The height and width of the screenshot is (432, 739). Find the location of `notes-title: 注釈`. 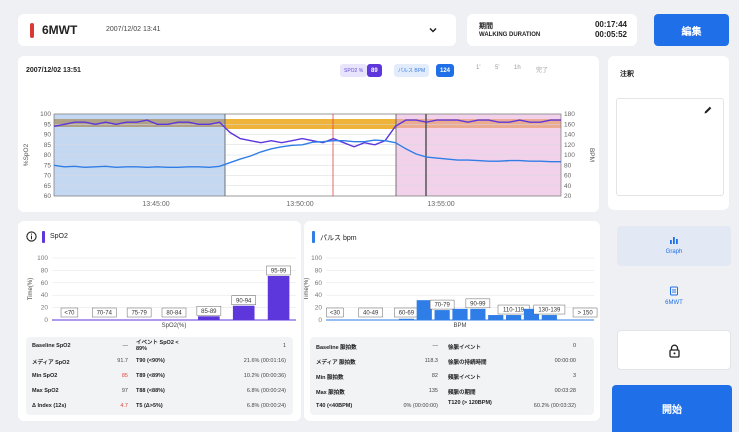

notes-title: 注釈 is located at coordinates (627, 74).